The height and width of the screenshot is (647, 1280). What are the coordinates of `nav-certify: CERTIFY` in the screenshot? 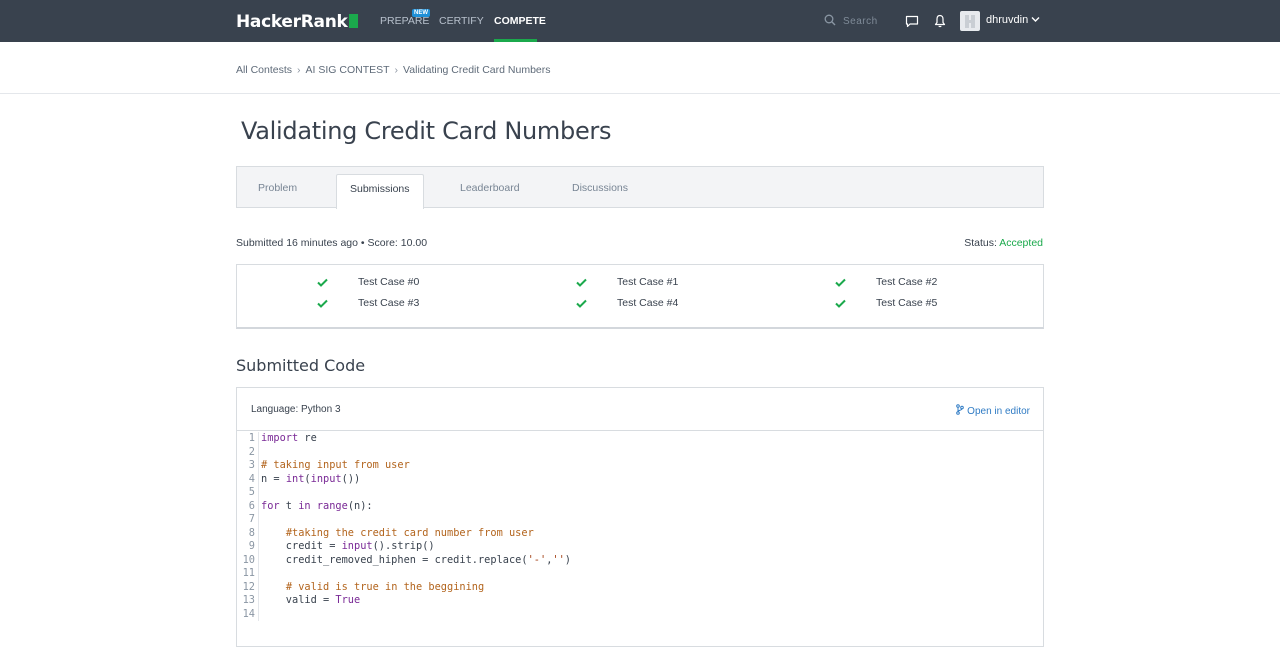 It's located at (461, 21).